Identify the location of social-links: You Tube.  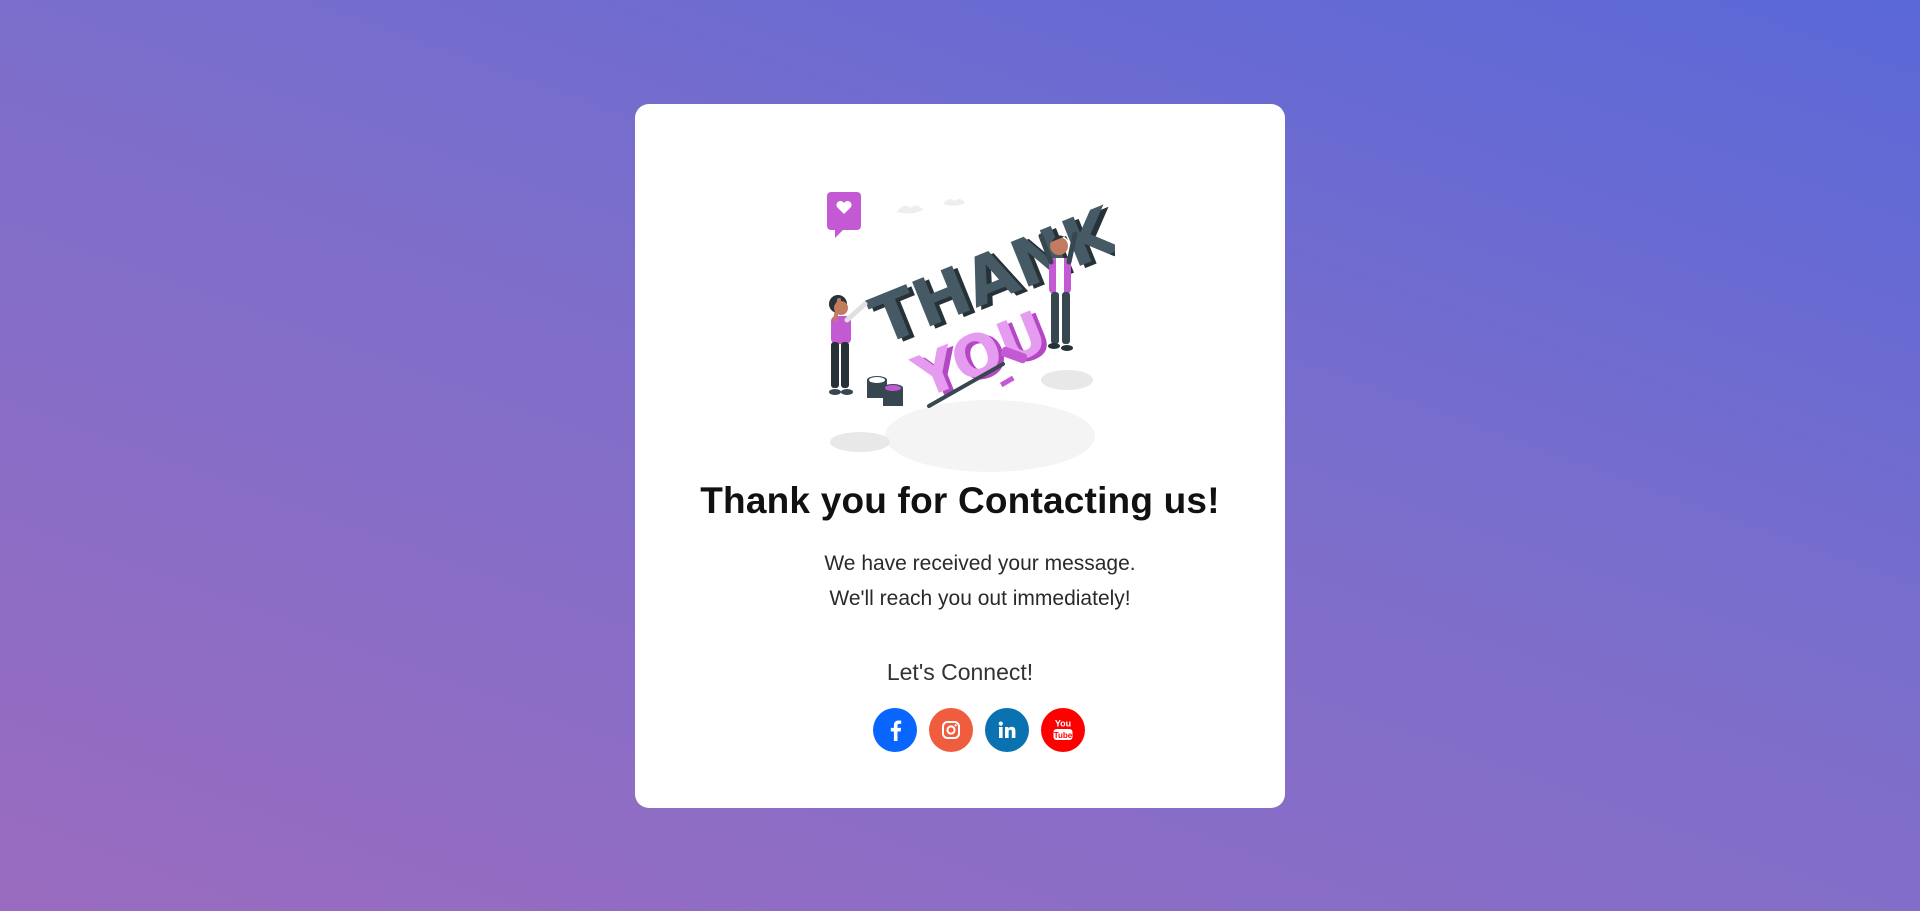
(979, 730).